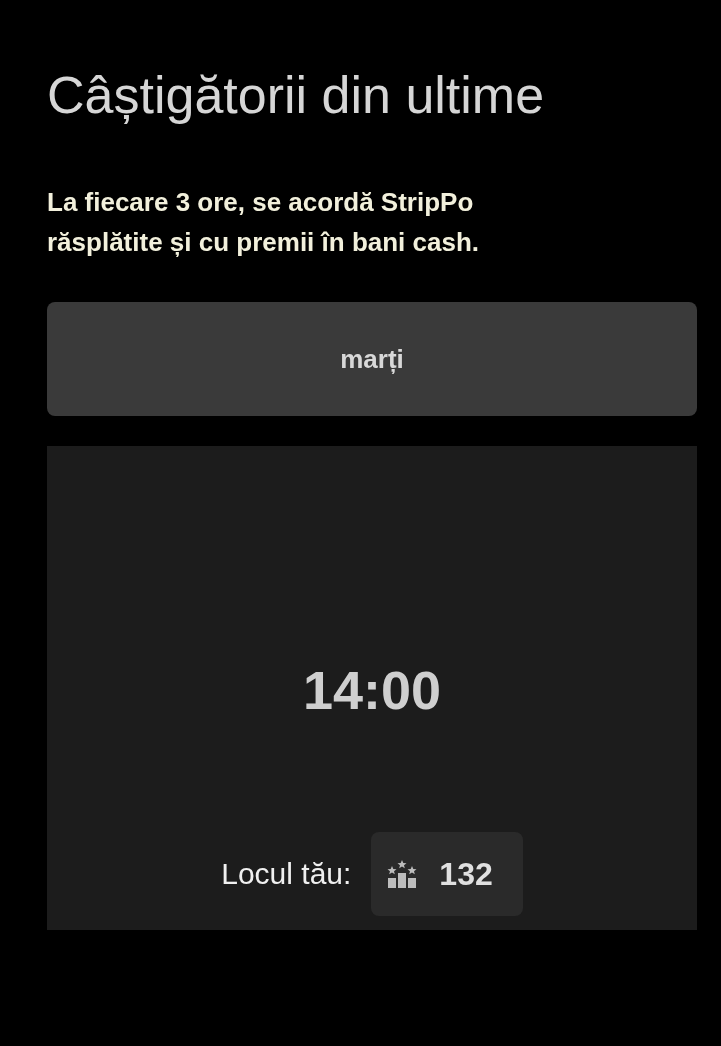 Image resolution: width=721 pixels, height=1046 pixels. I want to click on place-label: Locul tău:, so click(286, 874).